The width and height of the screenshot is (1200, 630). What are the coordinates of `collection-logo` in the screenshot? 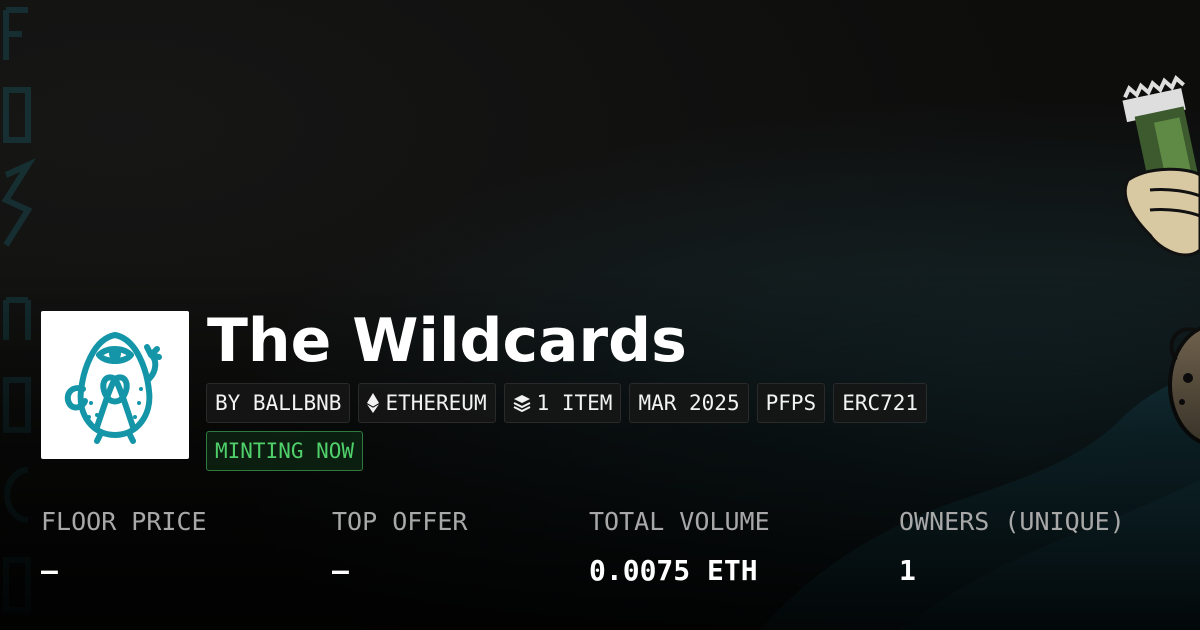 It's located at (115, 385).